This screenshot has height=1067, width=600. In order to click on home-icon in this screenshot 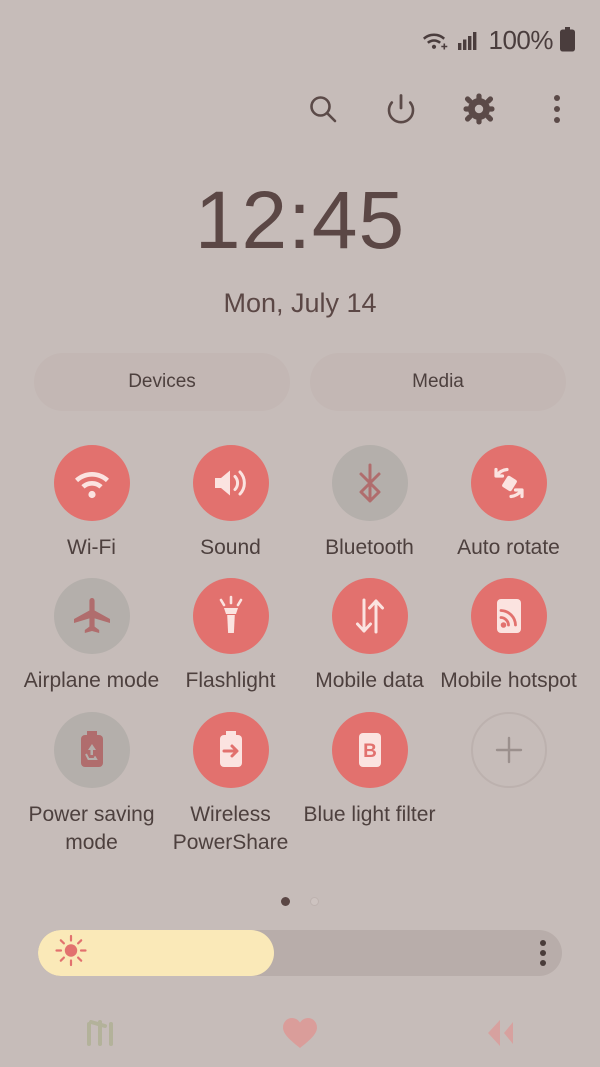, I will do `click(300, 1033)`.